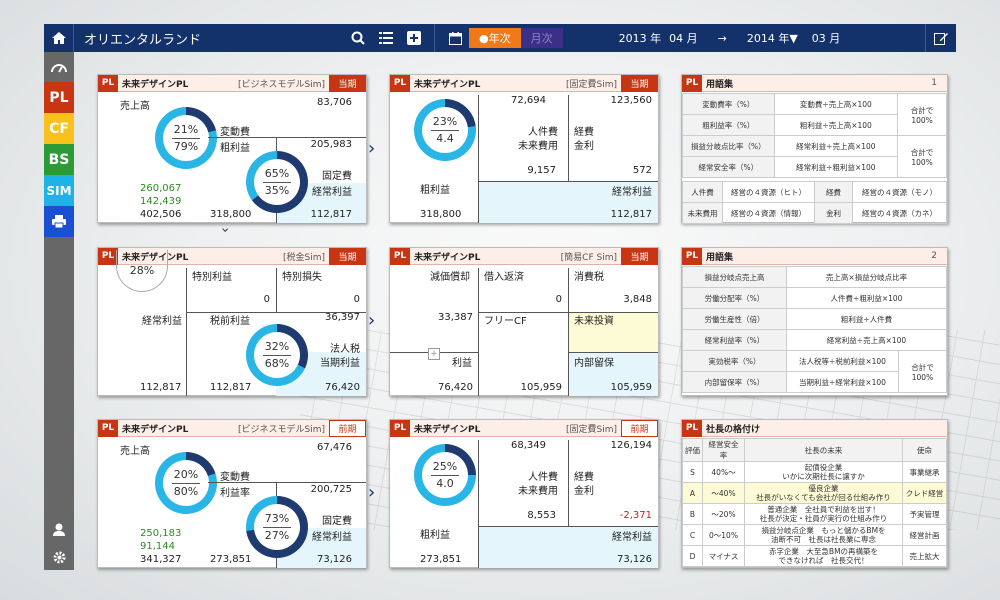  Describe the element at coordinates (723, 493) in the screenshot. I see `safety-rate: ～40%` at that location.